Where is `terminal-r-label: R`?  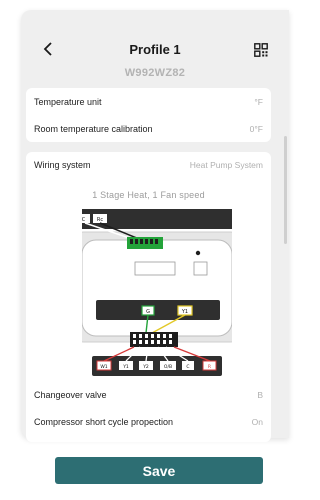
terminal-r-label: R is located at coordinates (209, 367).